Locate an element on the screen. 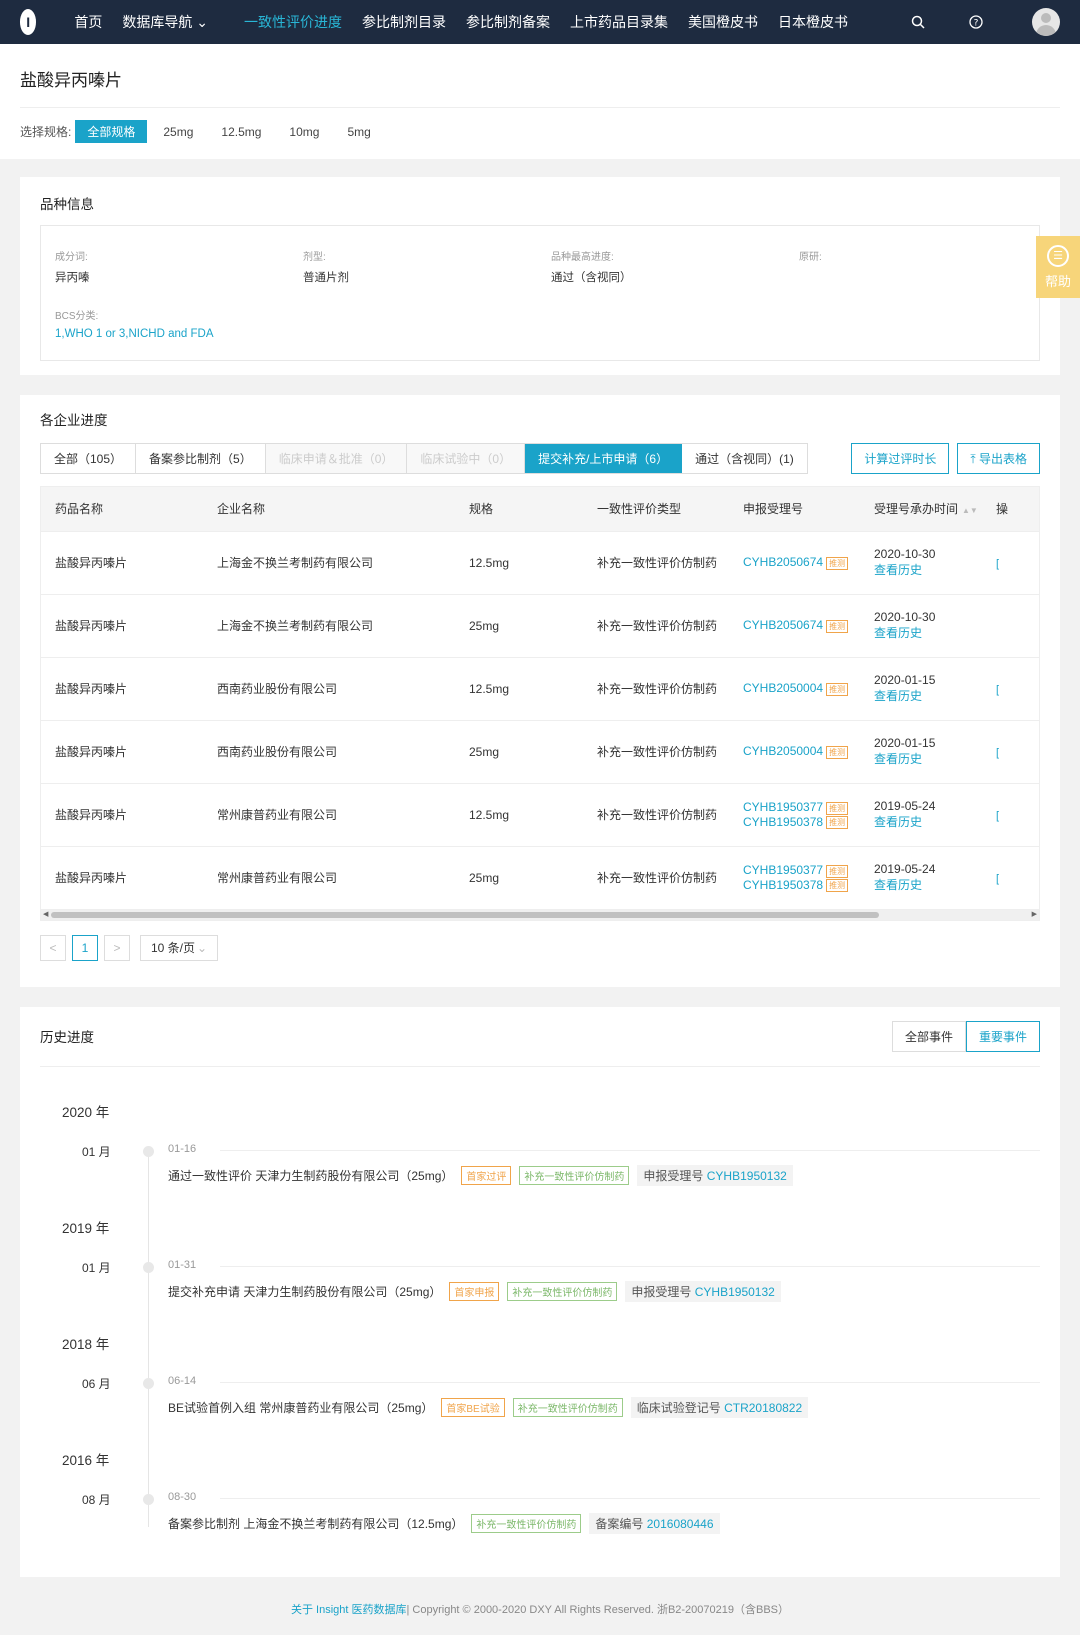 The image size is (1080, 1635). horizontal-scrollbar: ◀ ▶ is located at coordinates (540, 914).